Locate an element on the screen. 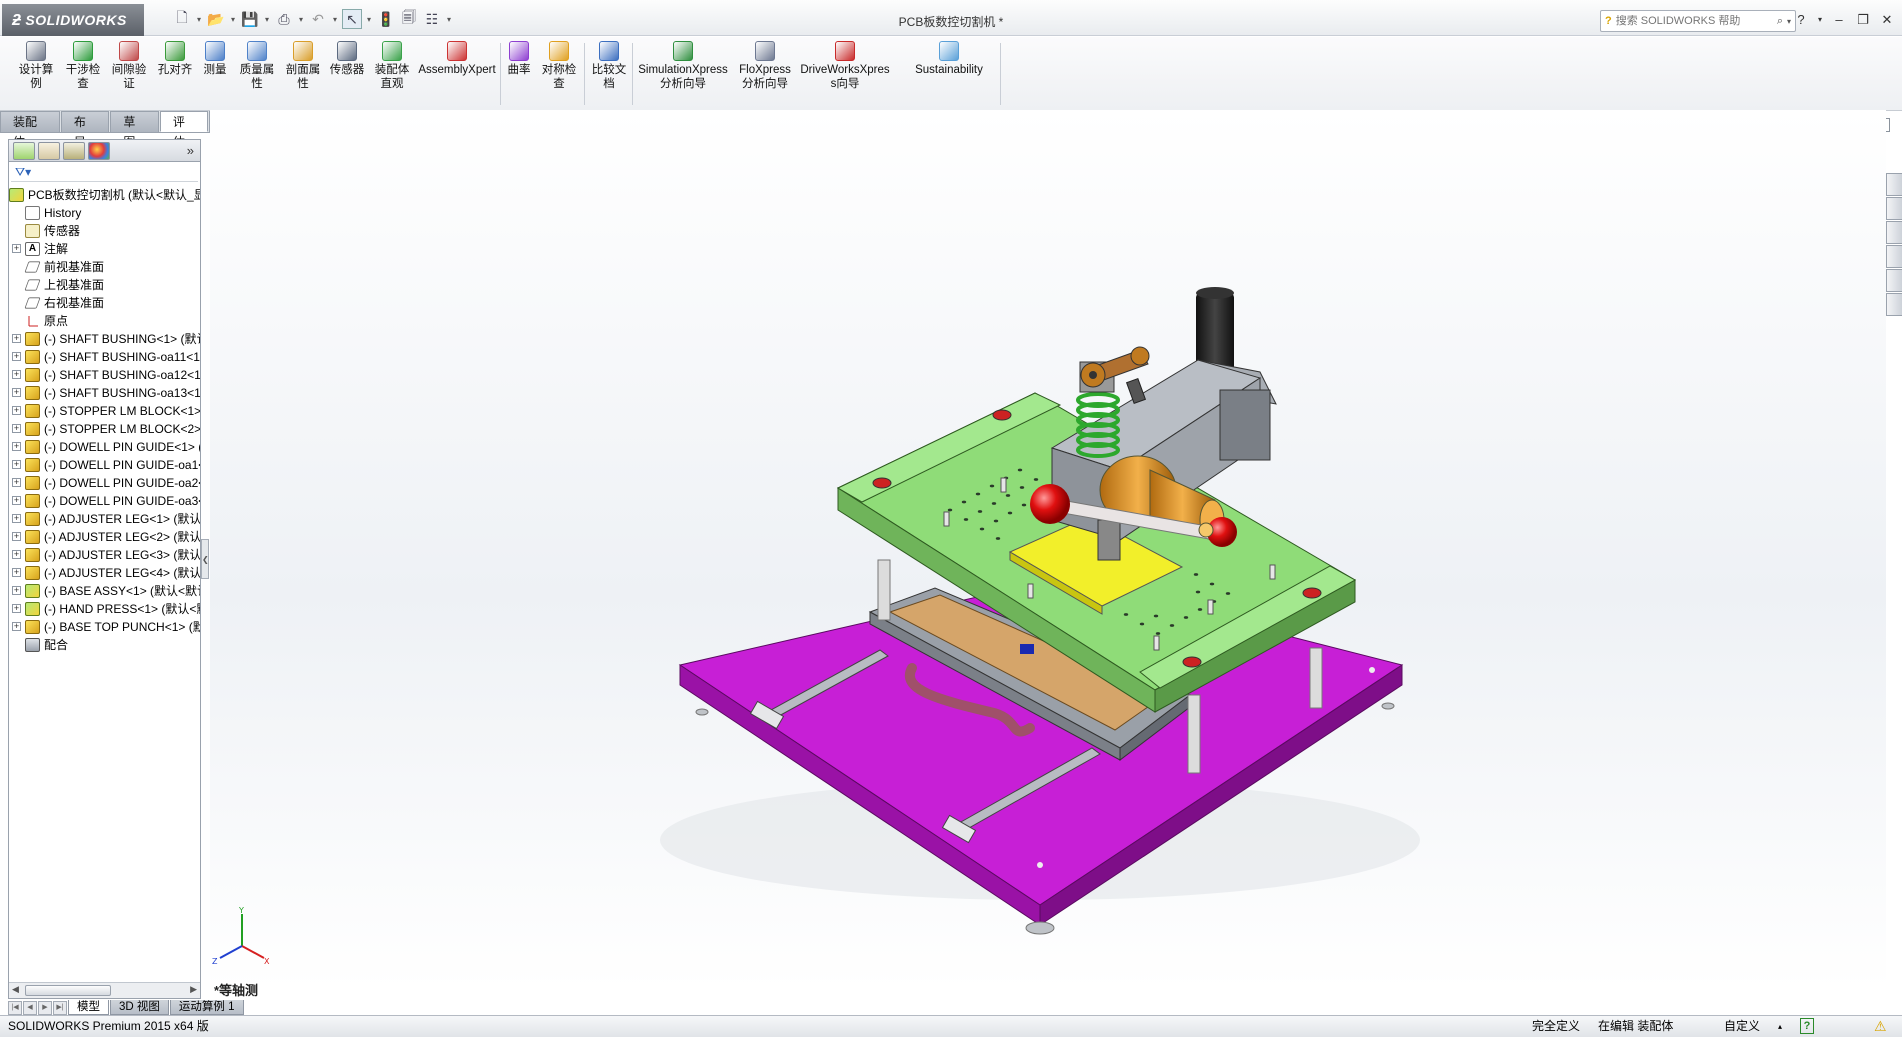  notification-icon: ⚠ is located at coordinates (1880, 1026).